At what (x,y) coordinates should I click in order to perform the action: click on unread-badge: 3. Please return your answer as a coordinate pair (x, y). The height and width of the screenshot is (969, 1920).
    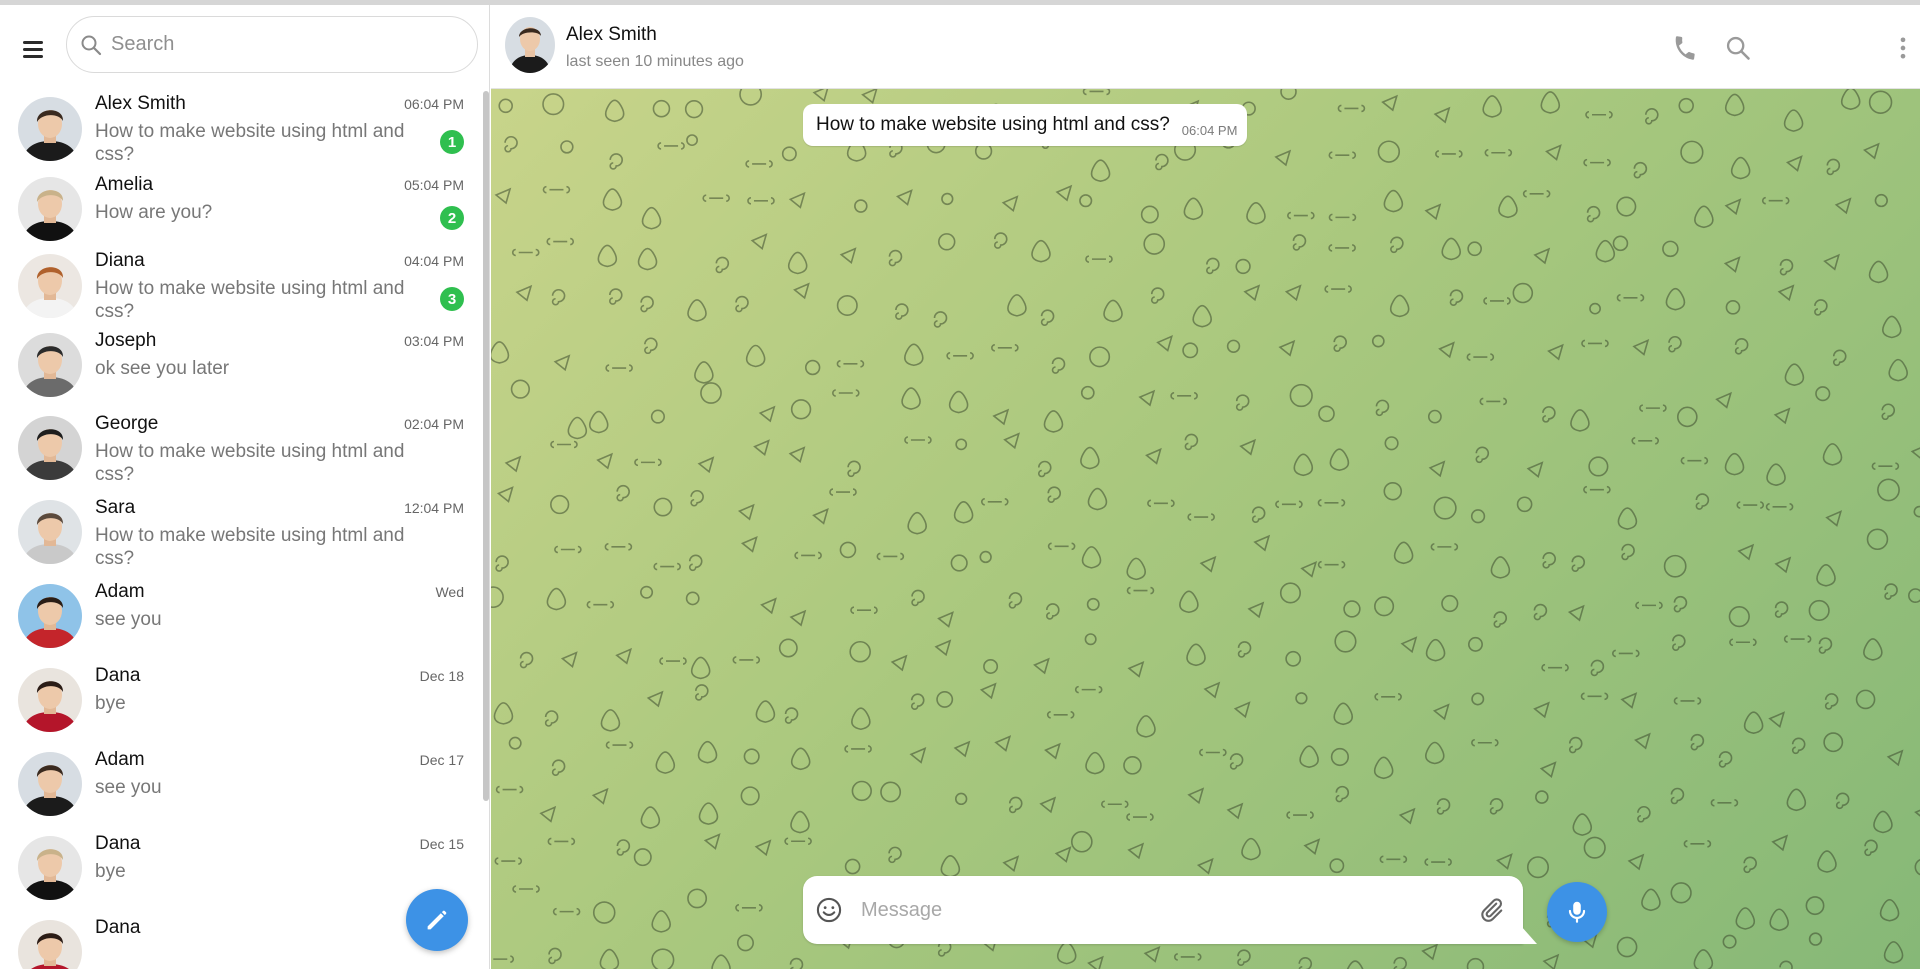
    Looking at the image, I should click on (452, 299).